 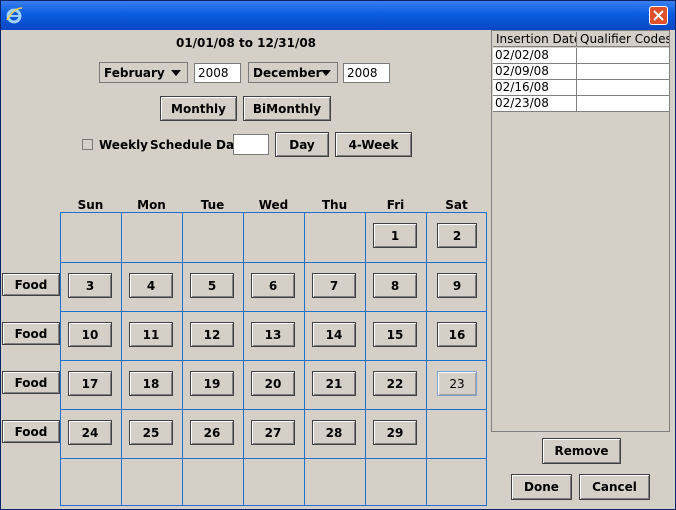 I want to click on day-button-27: 27, so click(x=273, y=432).